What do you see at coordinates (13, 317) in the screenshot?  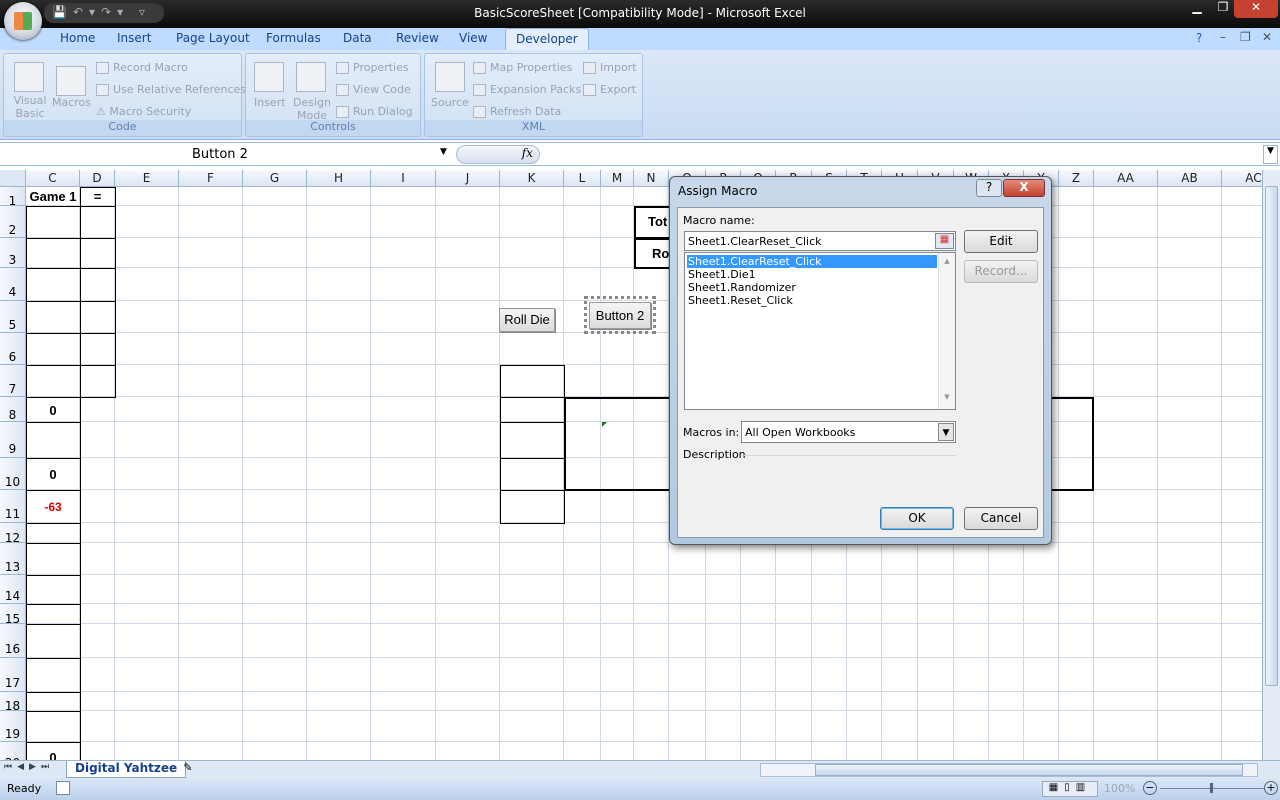 I see `row-header-5: 5` at bounding box center [13, 317].